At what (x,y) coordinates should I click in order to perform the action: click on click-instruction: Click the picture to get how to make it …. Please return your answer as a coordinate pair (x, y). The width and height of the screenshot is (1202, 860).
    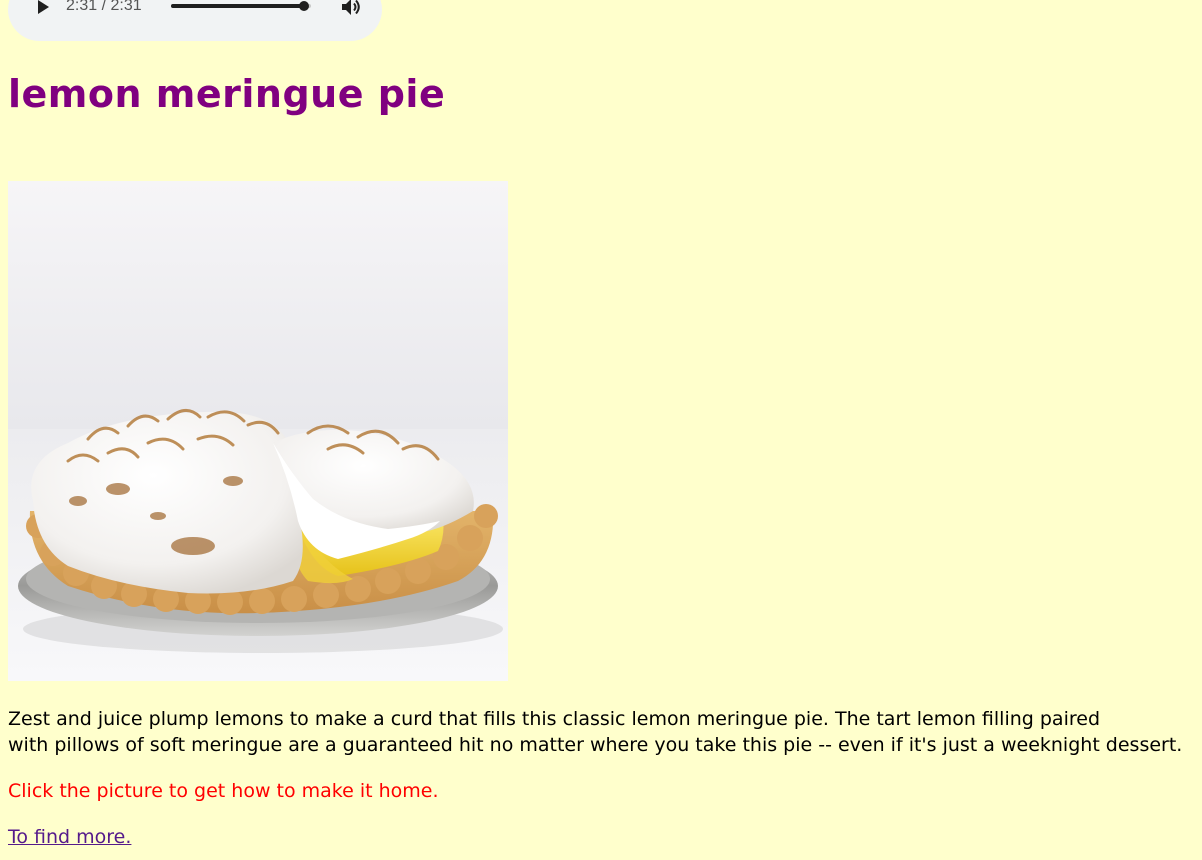
    Looking at the image, I should click on (223, 791).